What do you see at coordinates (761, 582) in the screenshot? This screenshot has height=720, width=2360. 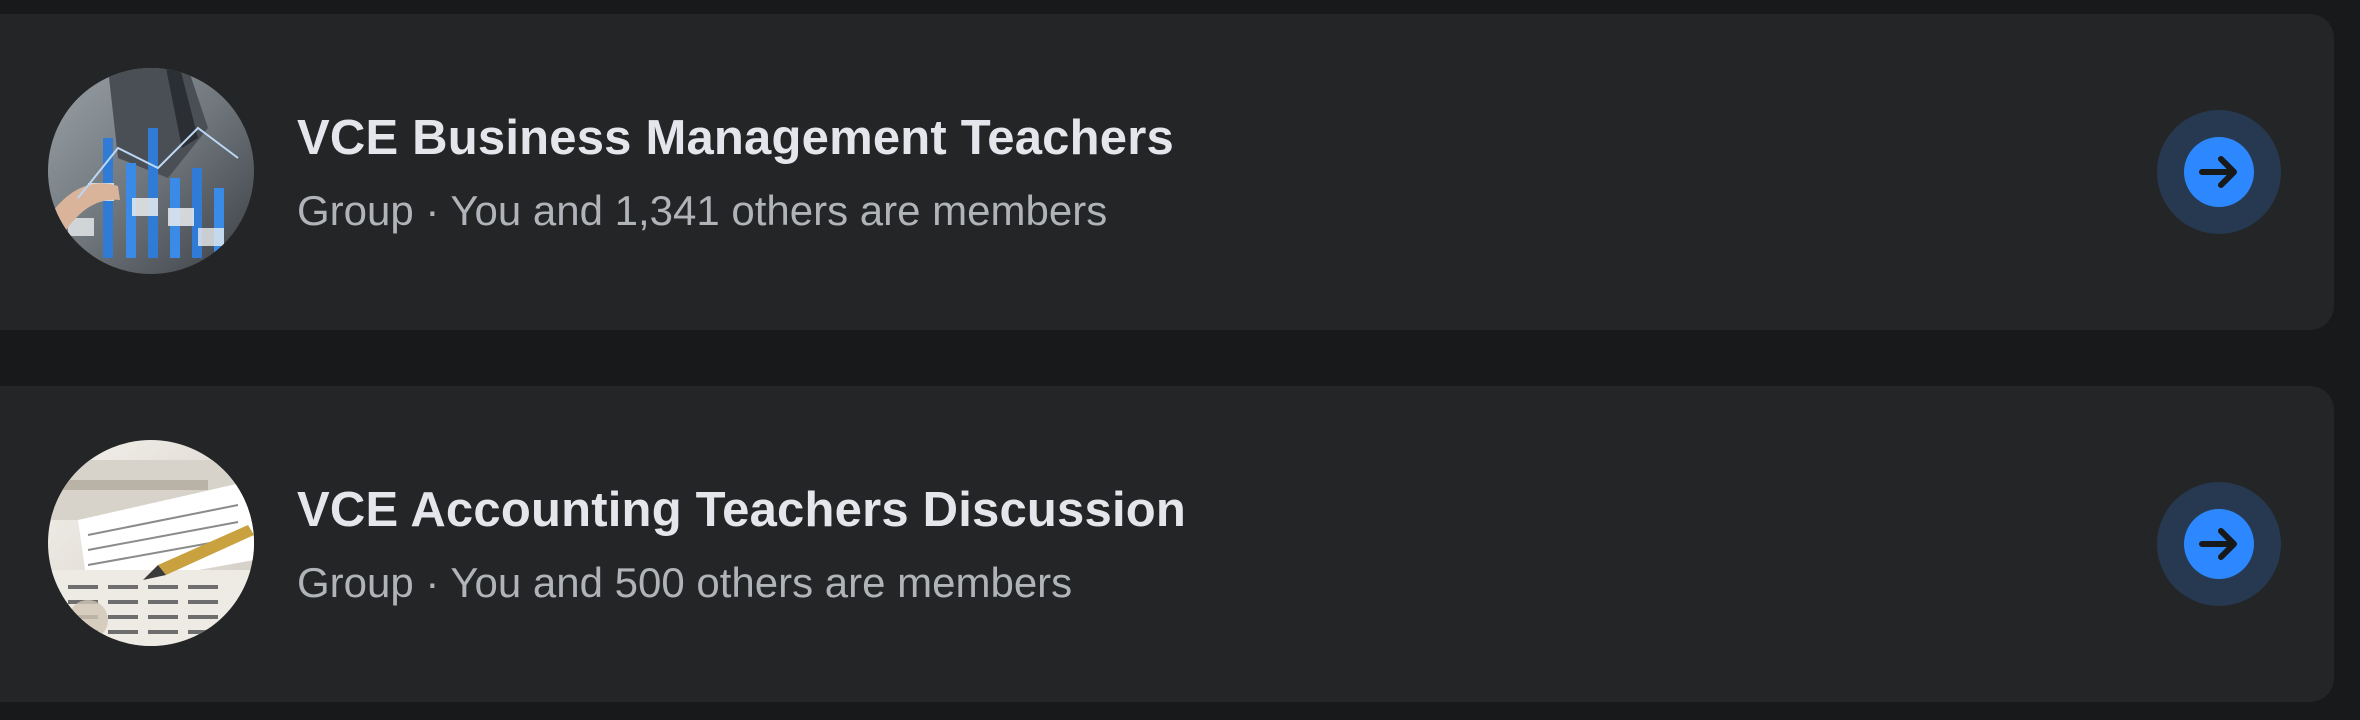 I see `group-member-count: You and 500 others are members` at bounding box center [761, 582].